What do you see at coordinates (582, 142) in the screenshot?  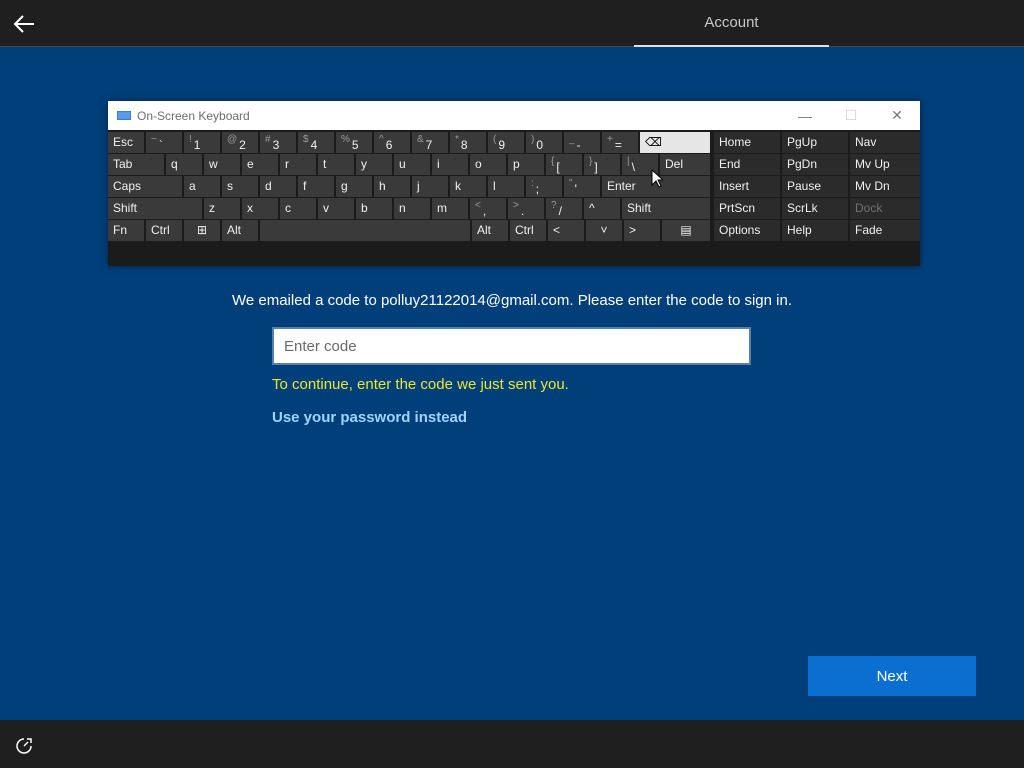 I see `osk-key: _ -` at bounding box center [582, 142].